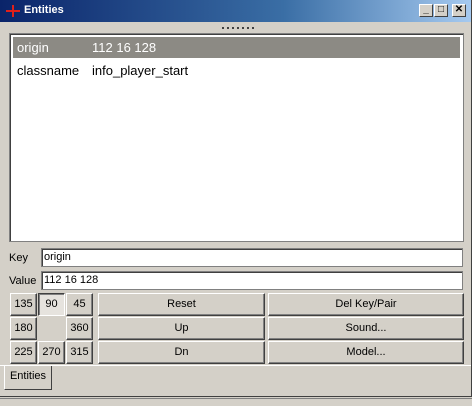 This screenshot has width=472, height=406. Describe the element at coordinates (23, 304) in the screenshot. I see `angle-135-button: 135` at that location.